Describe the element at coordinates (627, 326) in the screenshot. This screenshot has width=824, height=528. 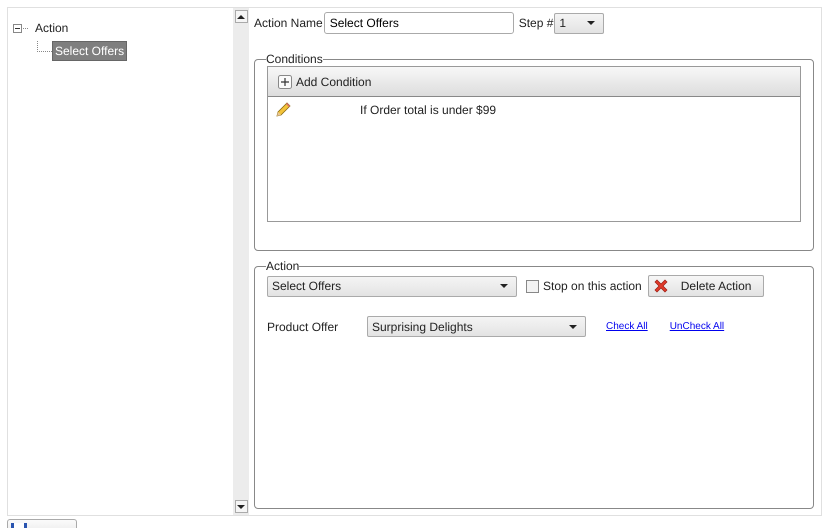
I see `link: Check All` at that location.